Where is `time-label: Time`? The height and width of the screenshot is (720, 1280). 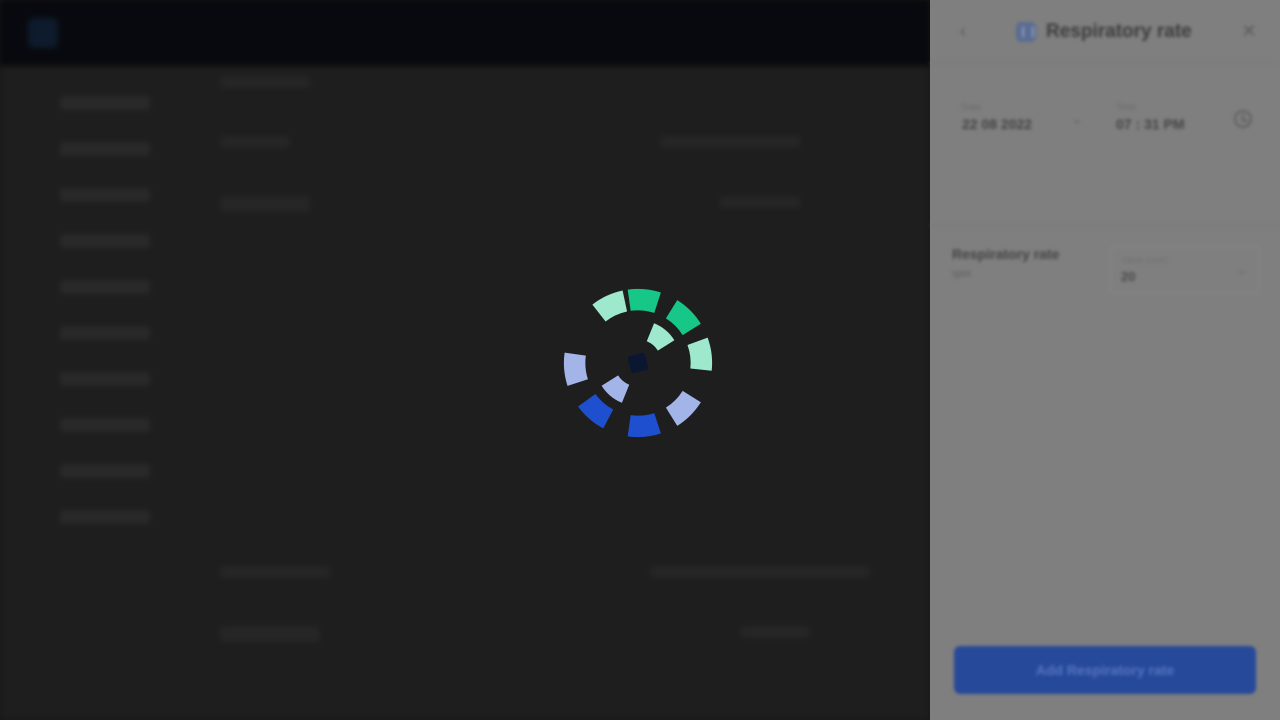
time-label: Time is located at coordinates (1126, 107).